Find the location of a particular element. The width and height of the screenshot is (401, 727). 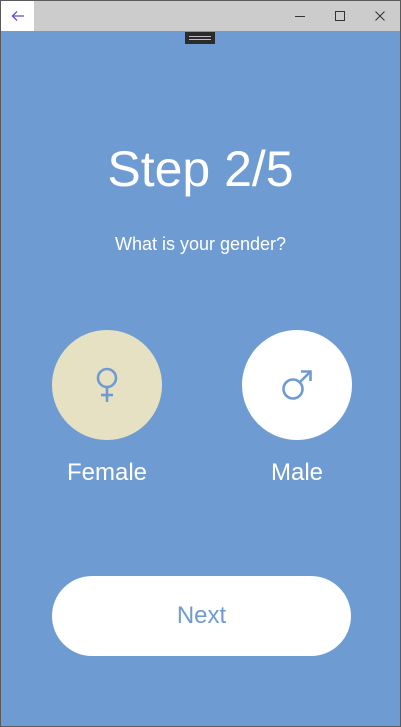

window-controls is located at coordinates (340, 16).